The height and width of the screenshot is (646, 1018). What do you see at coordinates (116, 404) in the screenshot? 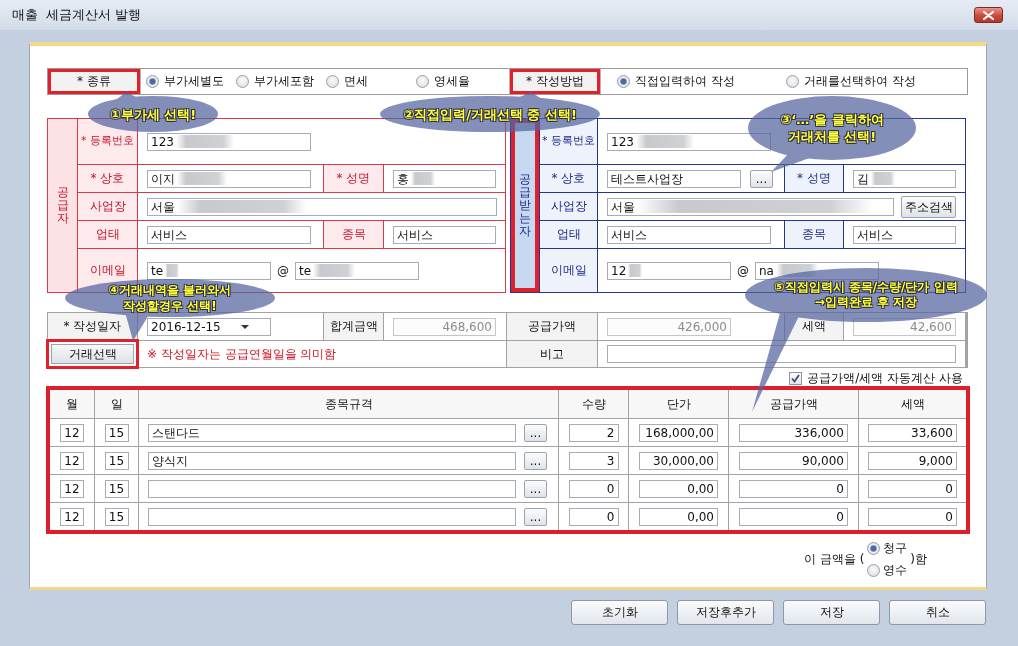
I see `column-header: 일` at bounding box center [116, 404].